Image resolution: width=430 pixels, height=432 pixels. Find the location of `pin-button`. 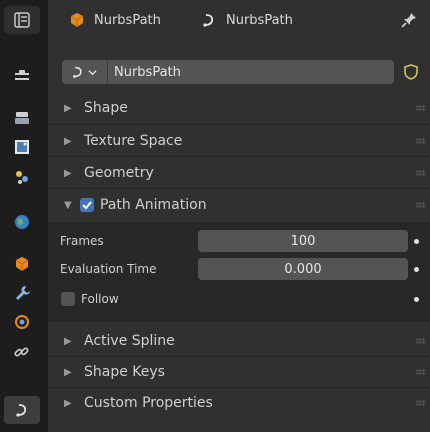

pin-button is located at coordinates (409, 22).